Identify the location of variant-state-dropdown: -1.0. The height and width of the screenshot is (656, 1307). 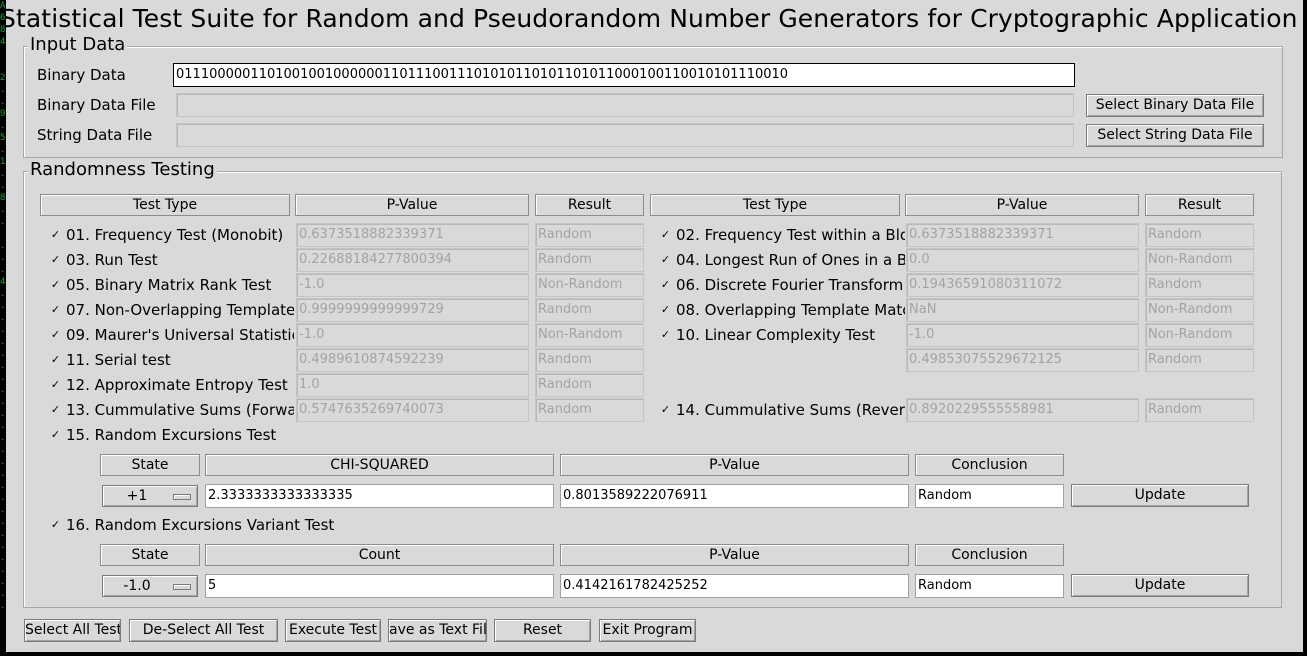
(150, 586).